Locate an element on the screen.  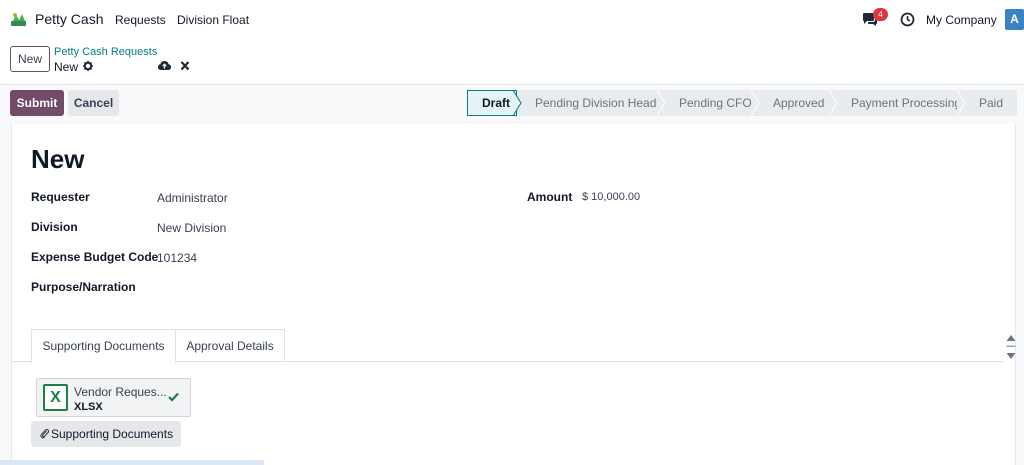
expense-budget-code-field: 101234 is located at coordinates (177, 258).